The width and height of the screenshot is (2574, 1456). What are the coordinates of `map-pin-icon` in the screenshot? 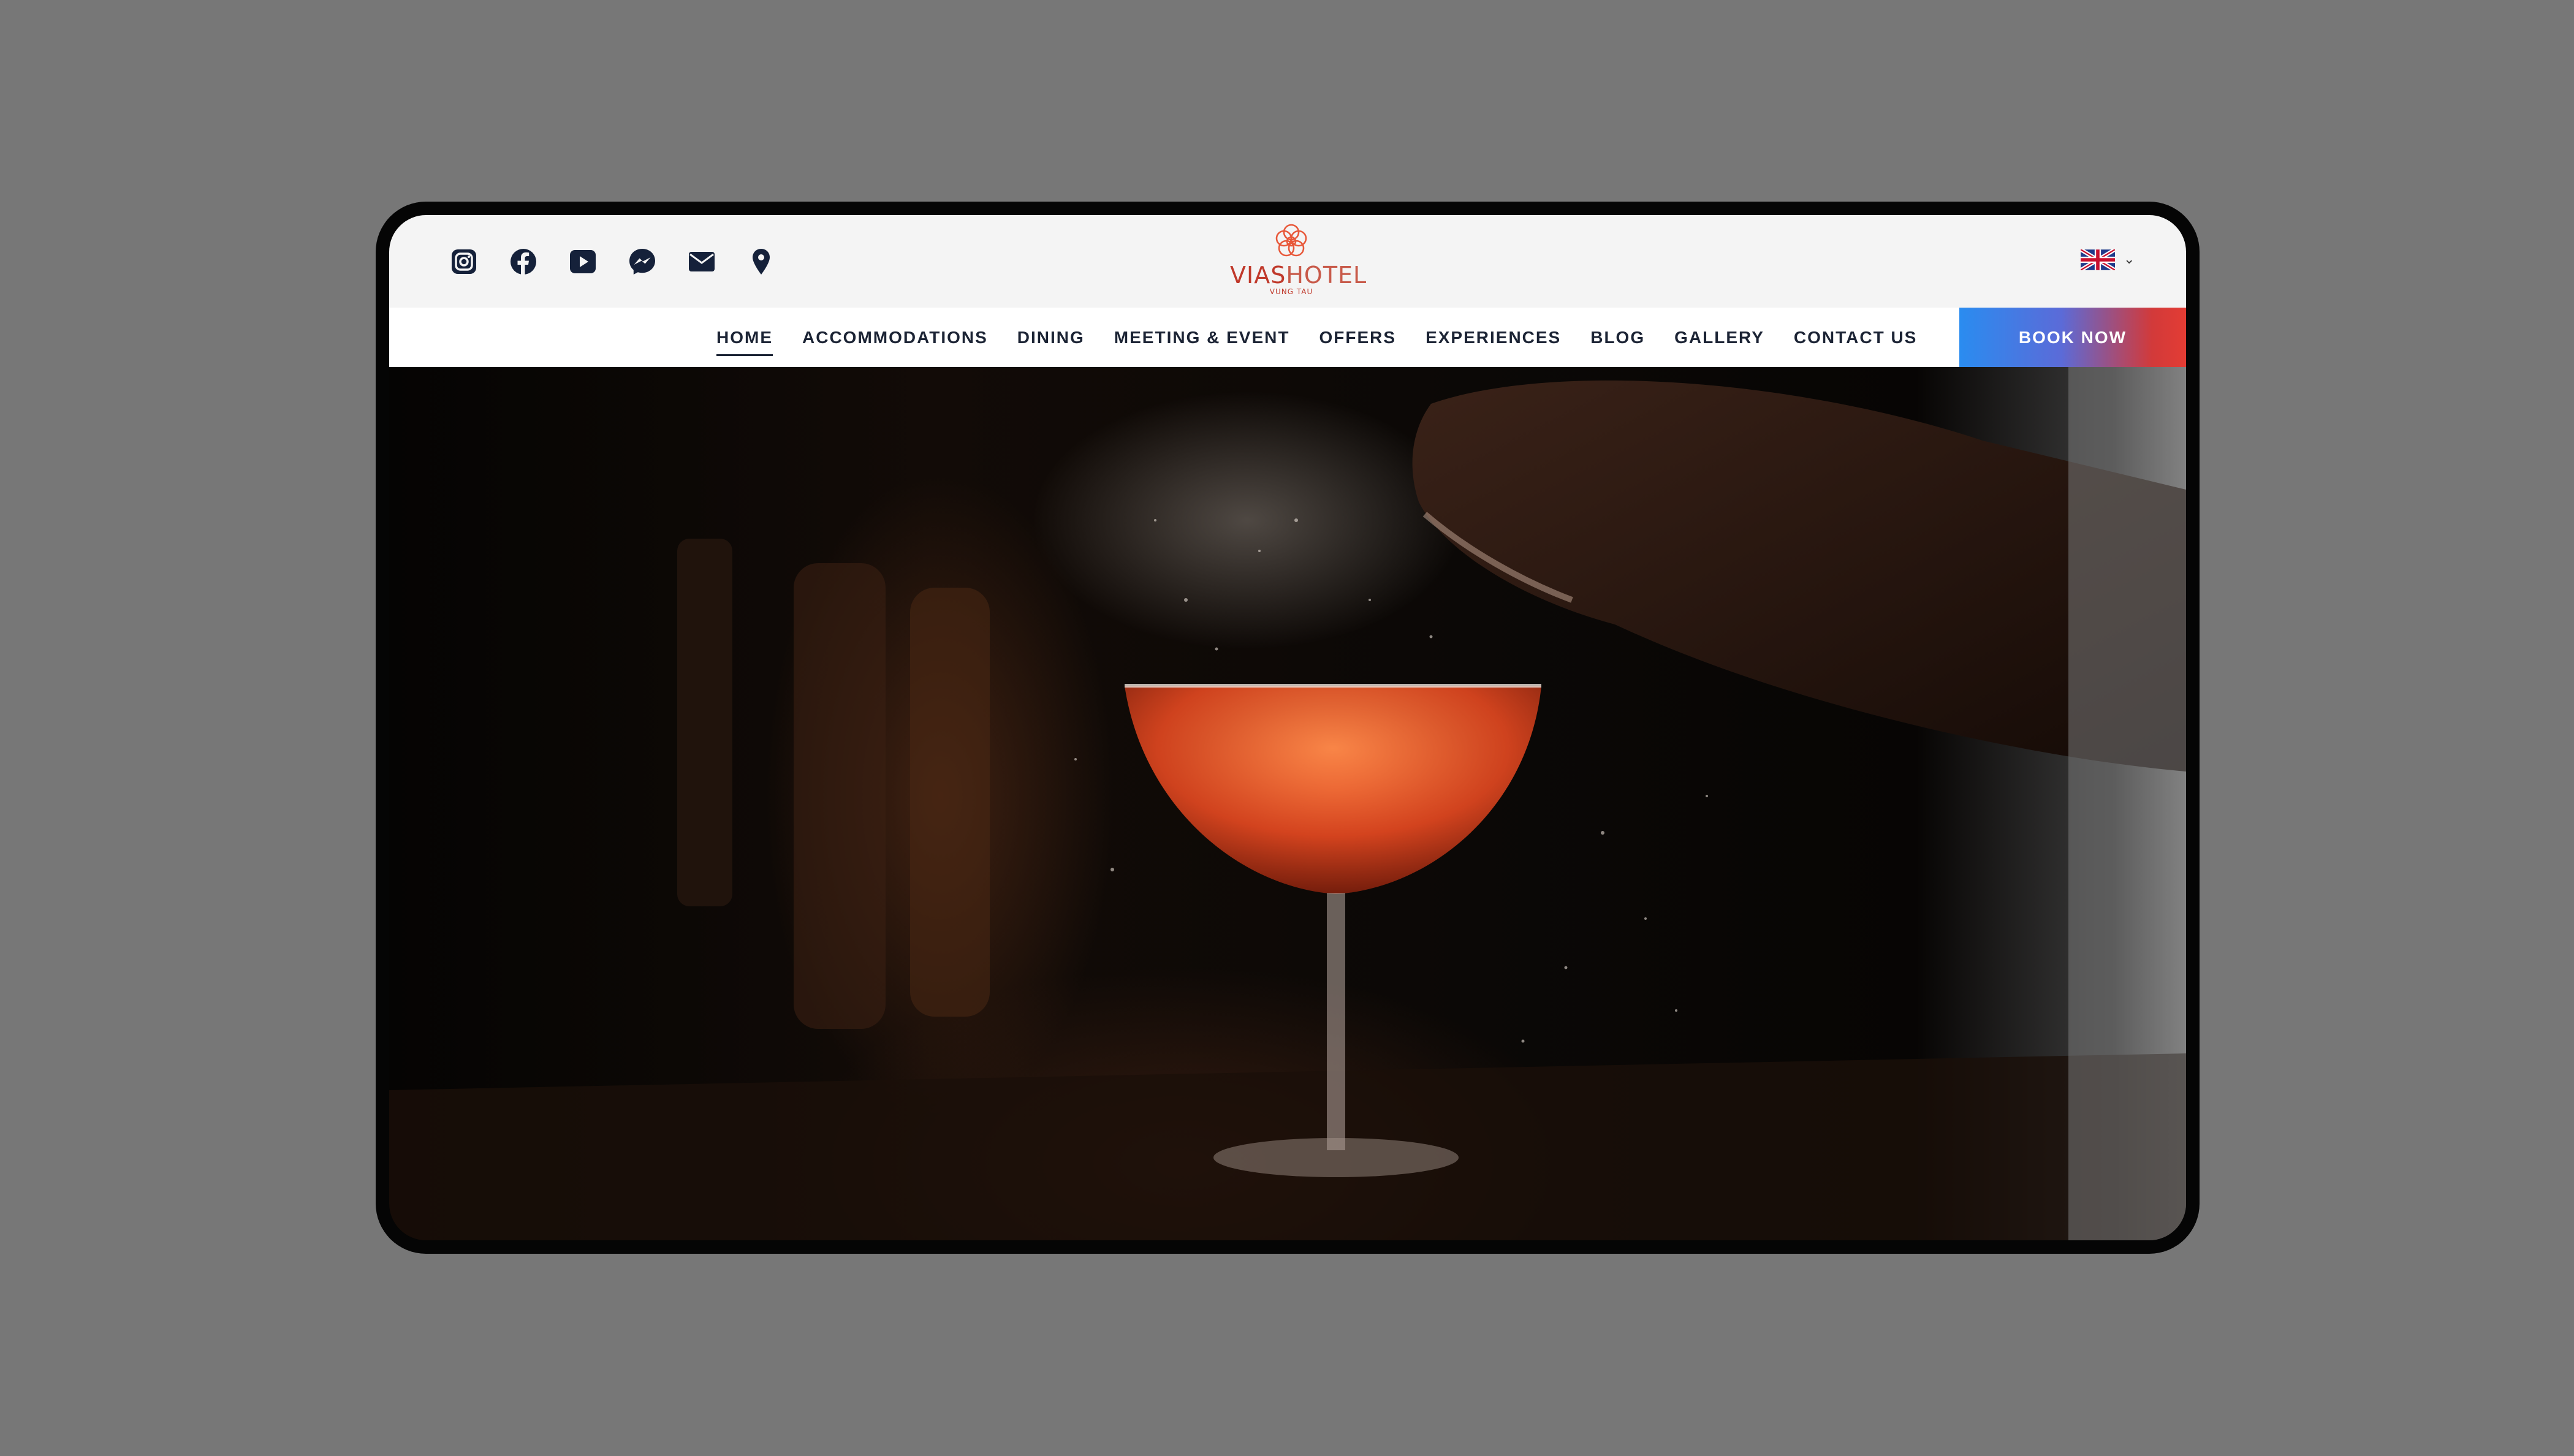 It's located at (761, 262).